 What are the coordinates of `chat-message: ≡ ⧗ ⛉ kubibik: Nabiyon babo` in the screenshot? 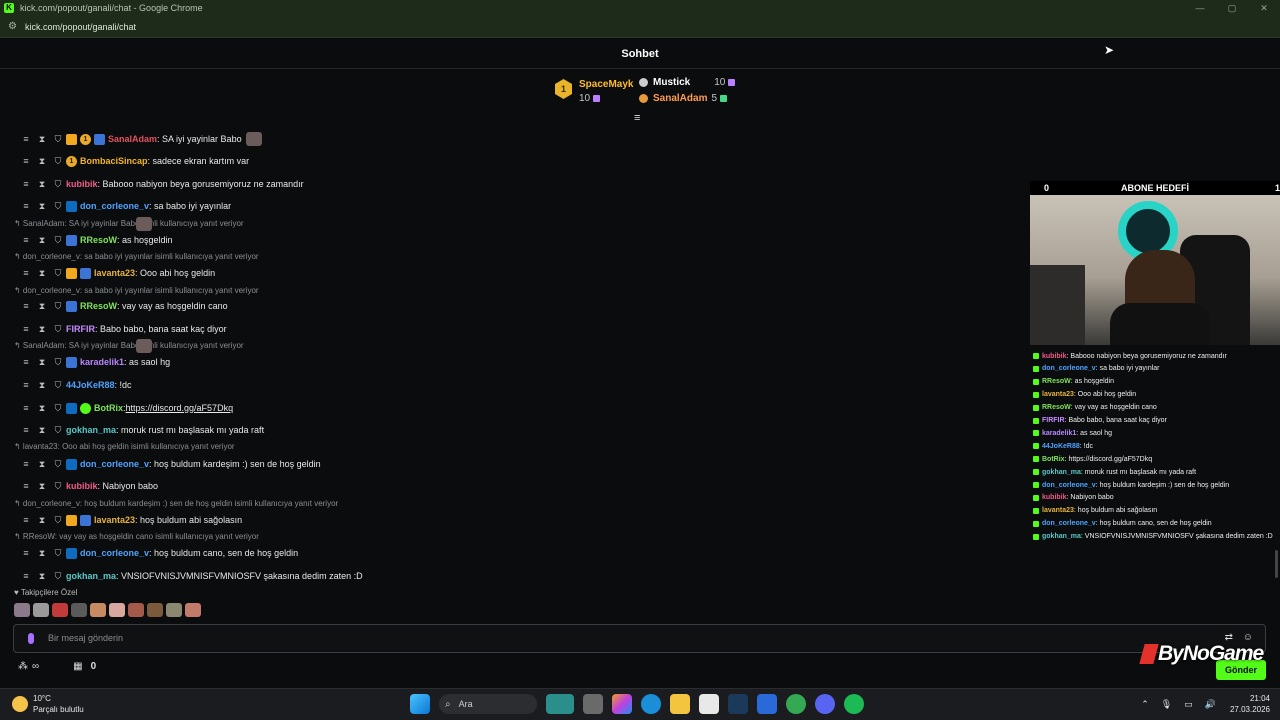 It's located at (88, 486).